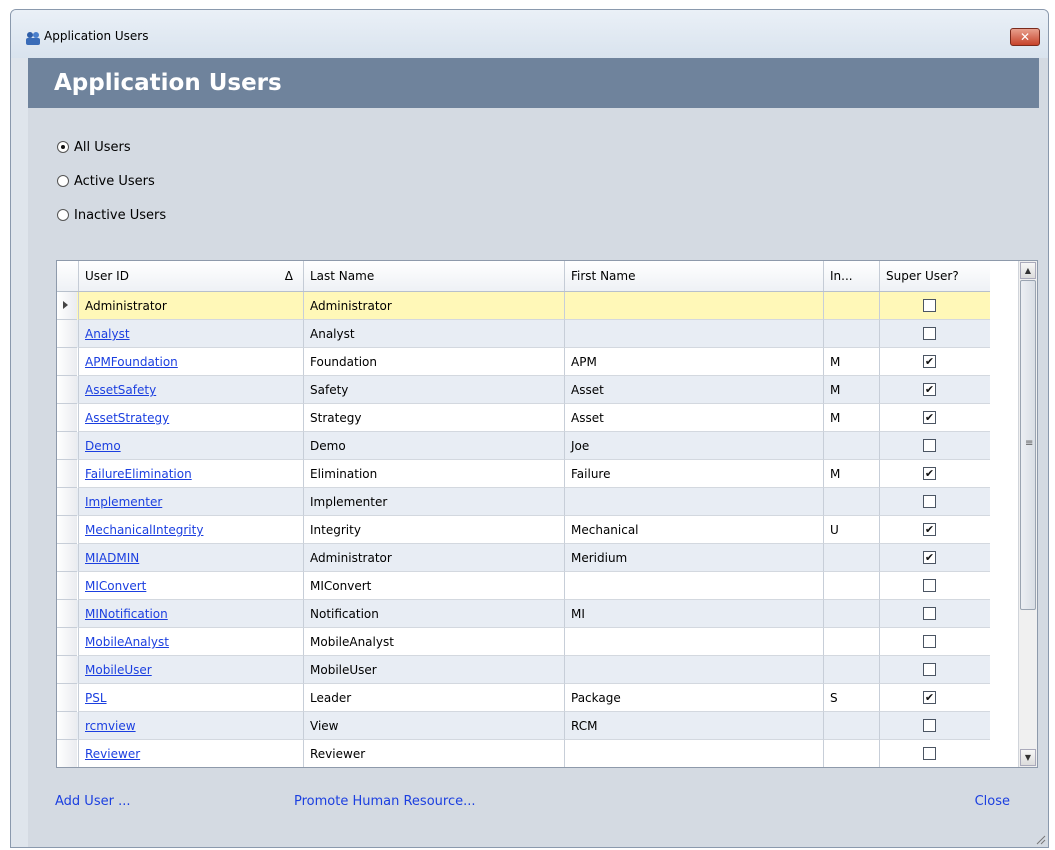 The height and width of the screenshot is (850, 1055). What do you see at coordinates (190, 276) in the screenshot?
I see `column-header-user-id: User ID Δ` at bounding box center [190, 276].